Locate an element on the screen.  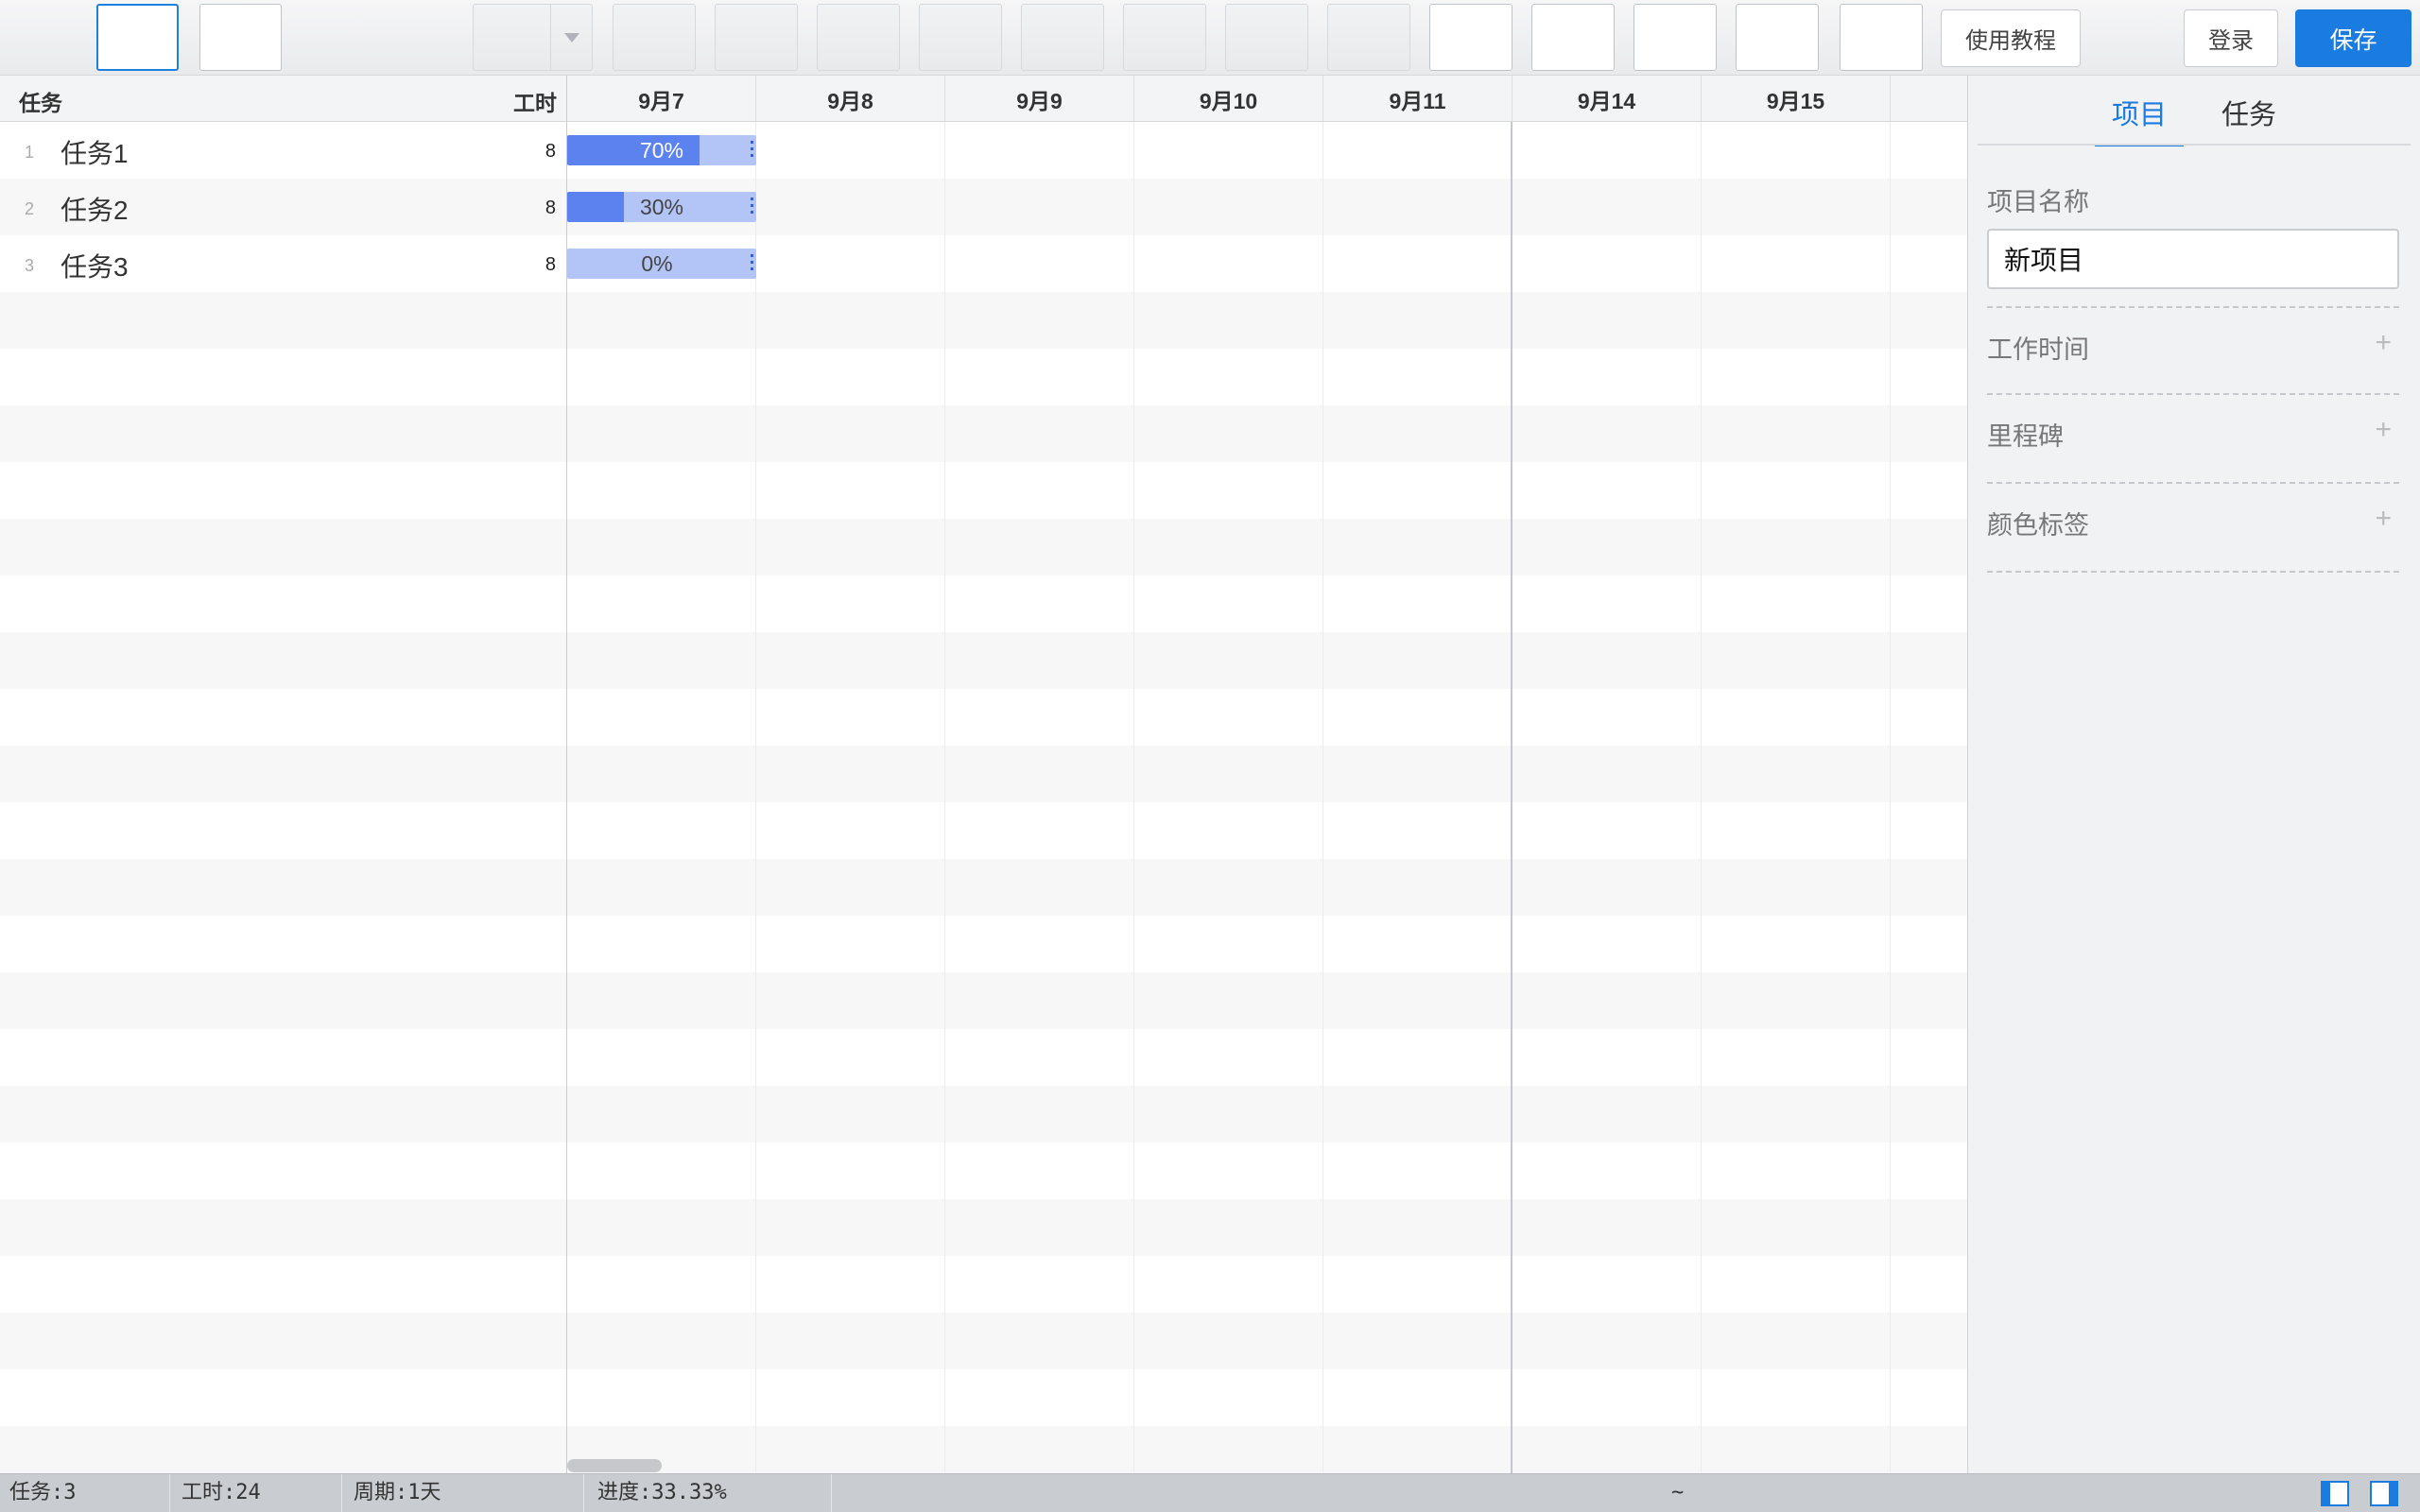
status-period: 周期:1天 is located at coordinates (464, 1493).